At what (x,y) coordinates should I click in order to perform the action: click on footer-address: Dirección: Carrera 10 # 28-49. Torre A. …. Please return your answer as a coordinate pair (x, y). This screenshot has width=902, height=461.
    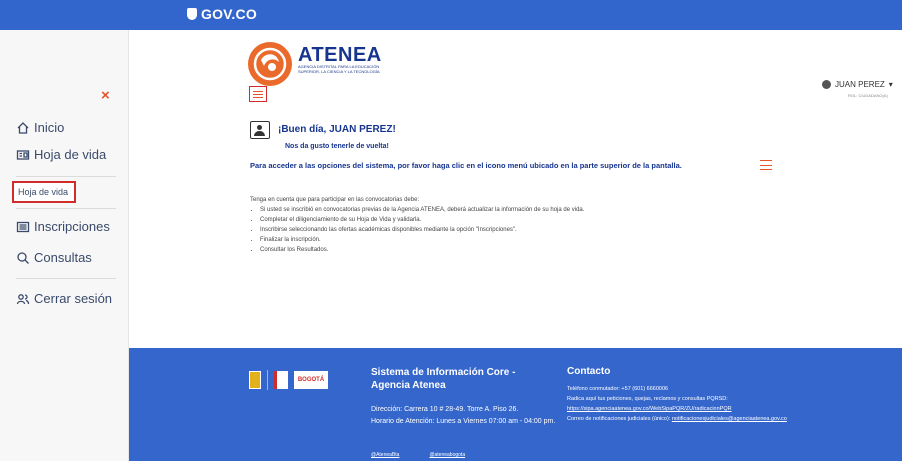
    Looking at the image, I should click on (463, 415).